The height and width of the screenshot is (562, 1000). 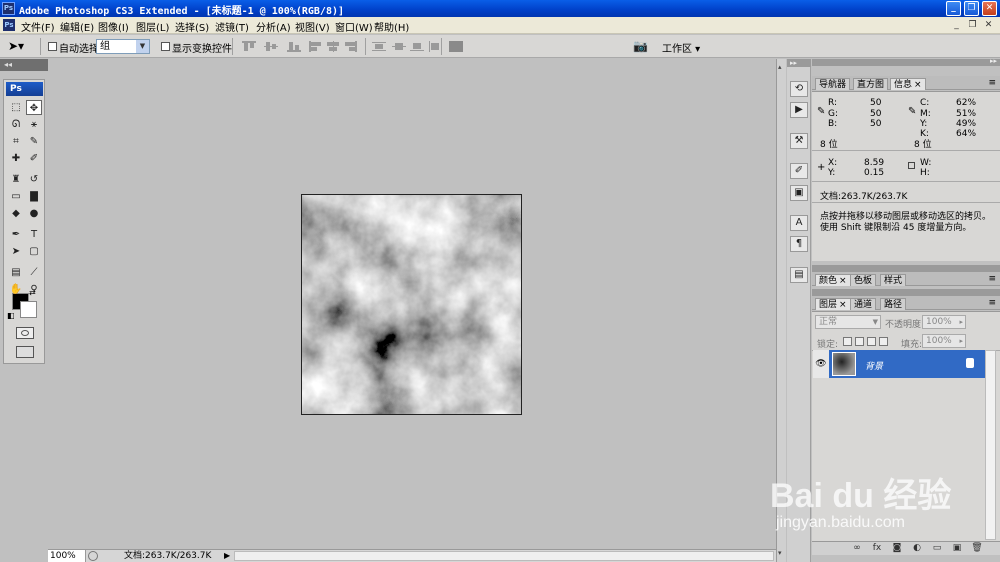 I want to click on path-selection-tool: ➤, so click(x=16, y=251).